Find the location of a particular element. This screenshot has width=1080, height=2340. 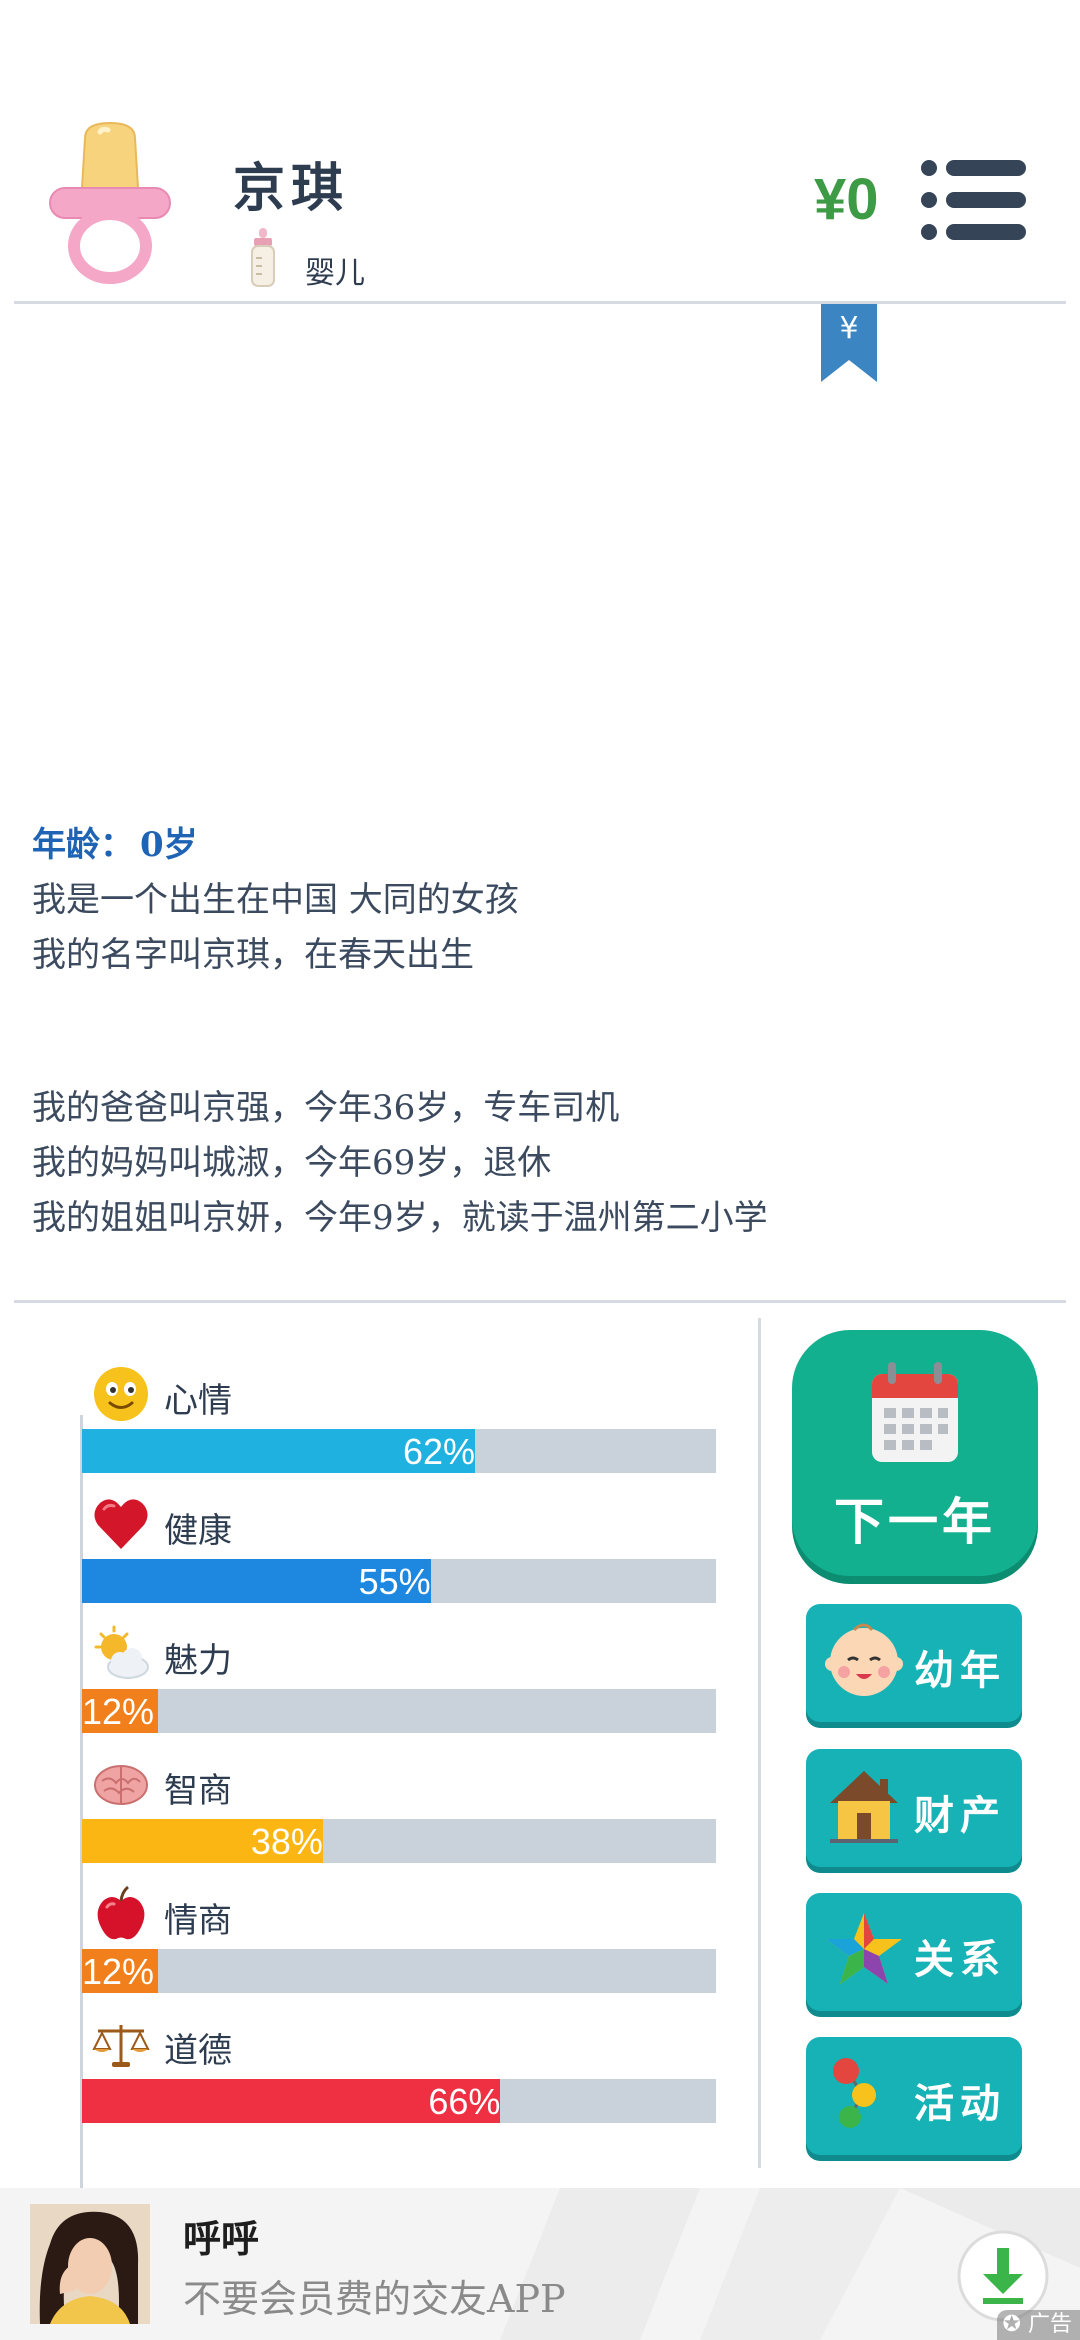

next-year-button: 下一年 is located at coordinates (915, 1453).